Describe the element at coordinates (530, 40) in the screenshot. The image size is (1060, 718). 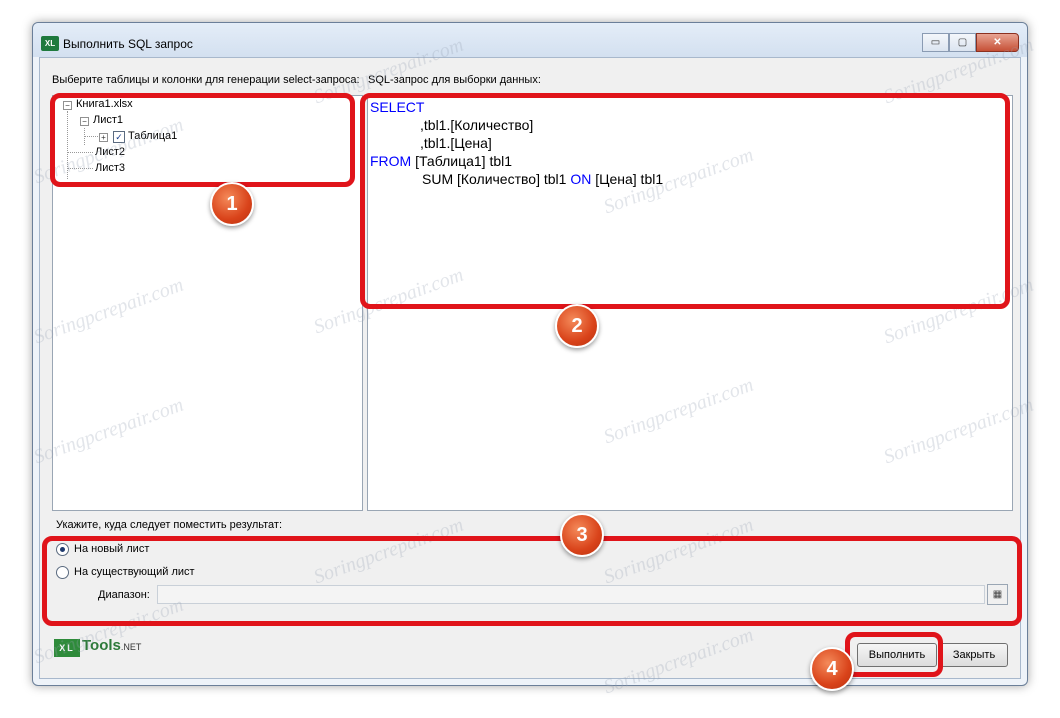
I see `title-bar: XL Выполнить SQL запрос ▭ ▢ ✕` at that location.